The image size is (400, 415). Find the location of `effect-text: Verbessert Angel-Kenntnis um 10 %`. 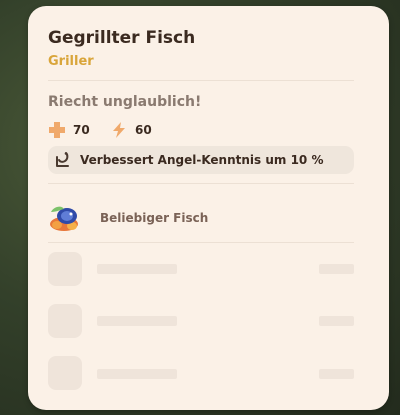

effect-text: Verbessert Angel-Kenntnis um 10 % is located at coordinates (202, 160).